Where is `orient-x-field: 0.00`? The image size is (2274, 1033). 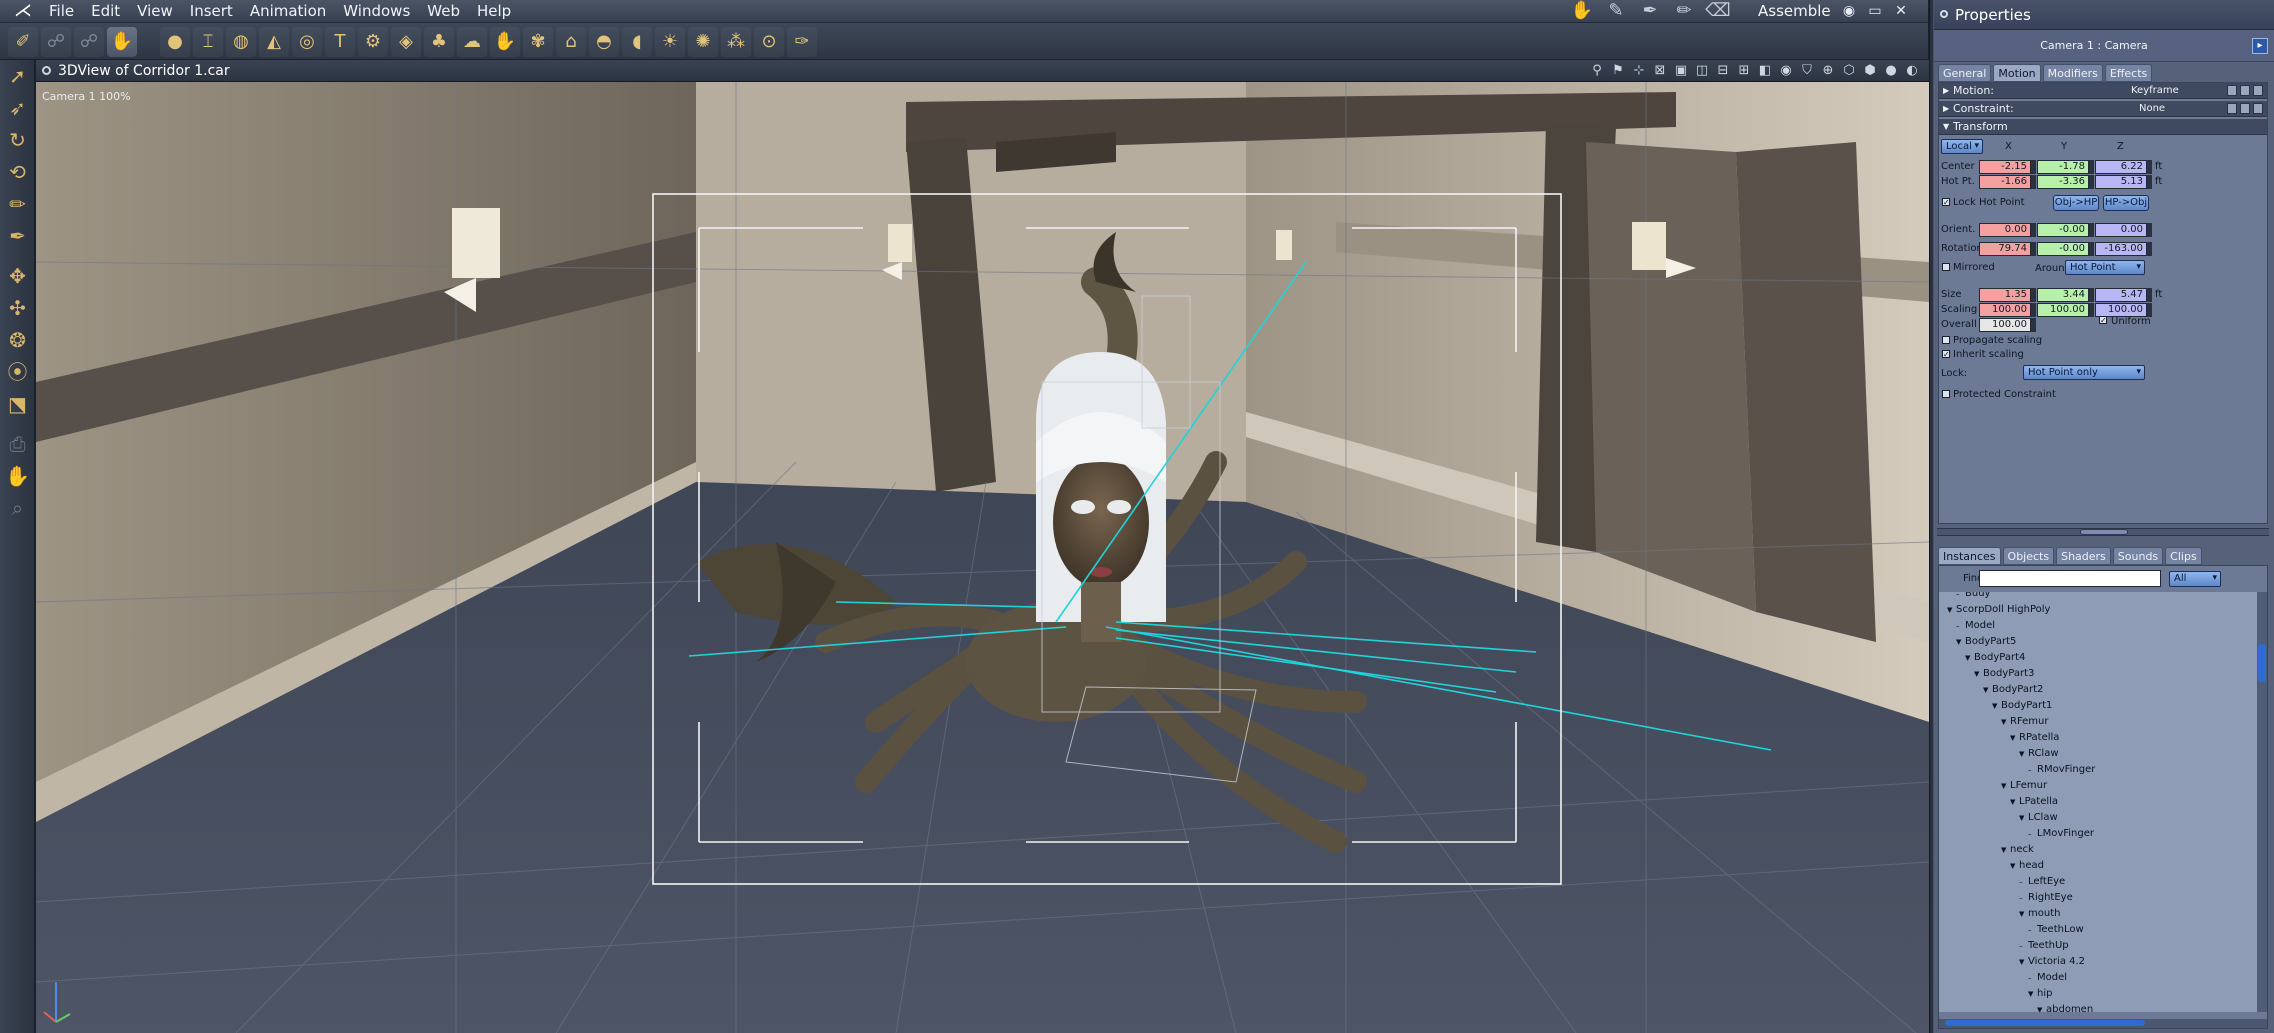 orient-x-field: 0.00 is located at coordinates (2005, 230).